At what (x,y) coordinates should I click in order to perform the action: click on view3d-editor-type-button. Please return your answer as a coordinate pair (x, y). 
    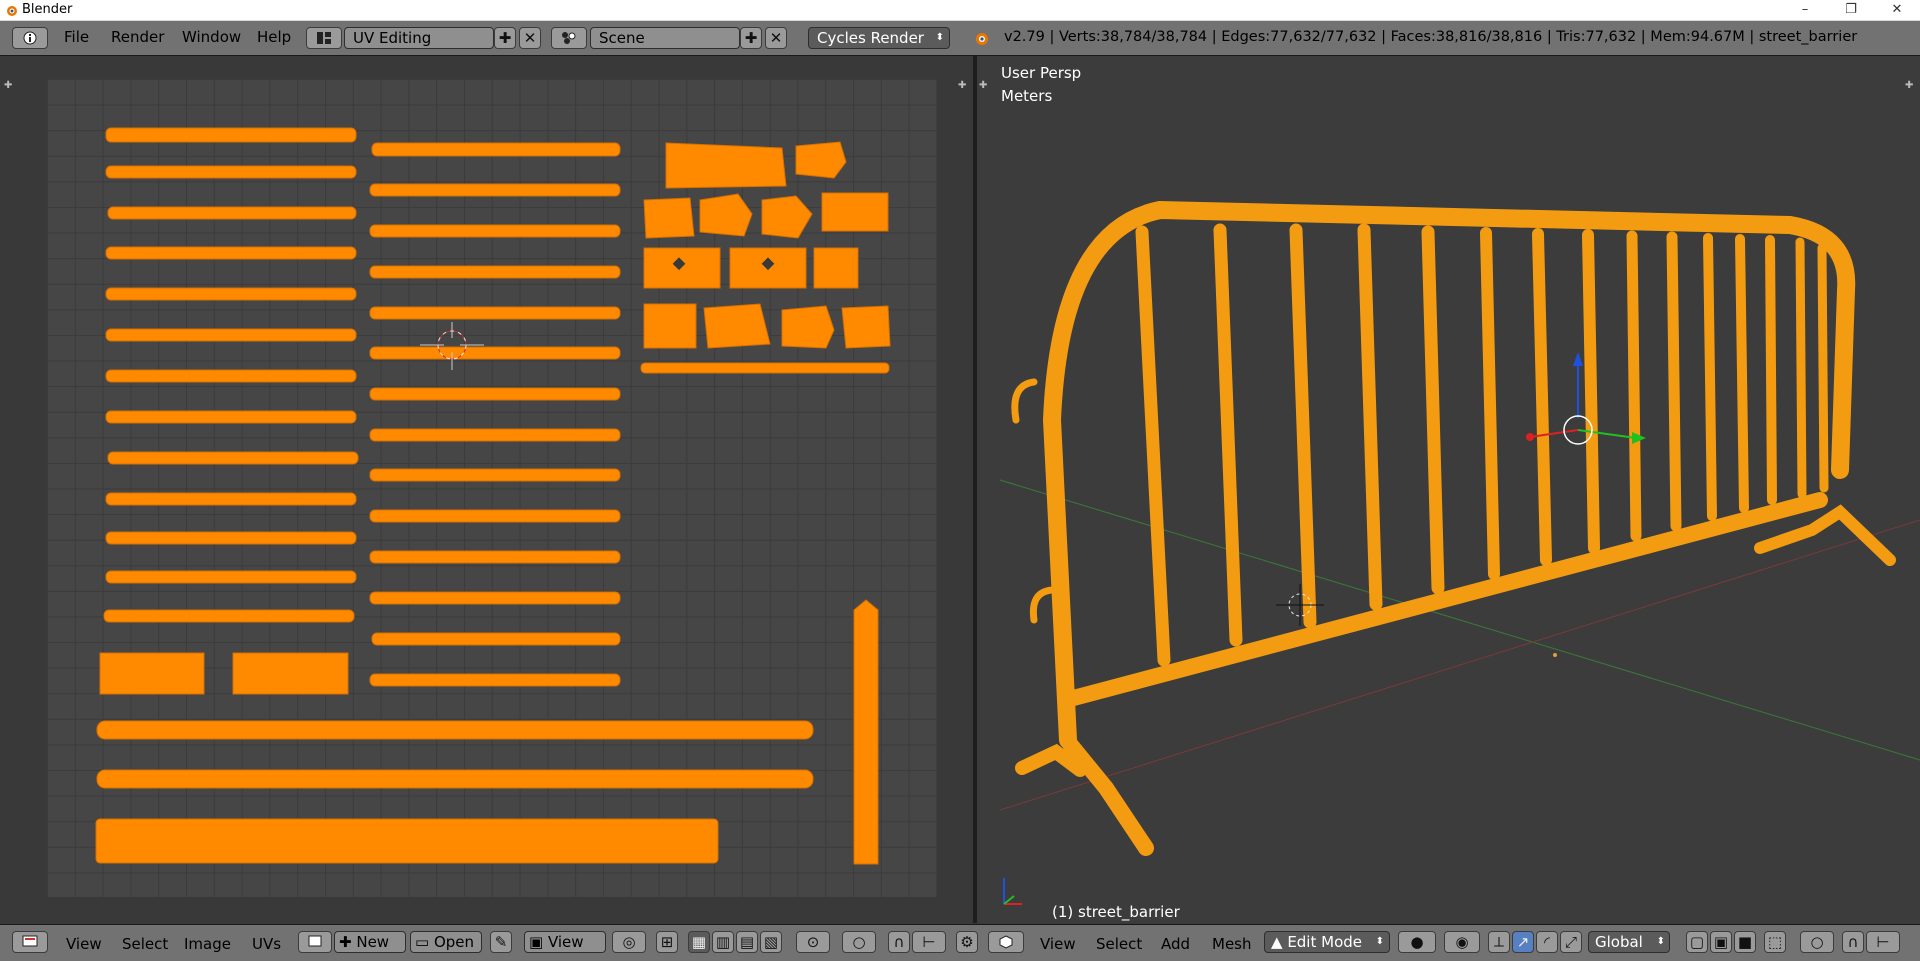
    Looking at the image, I should click on (1006, 942).